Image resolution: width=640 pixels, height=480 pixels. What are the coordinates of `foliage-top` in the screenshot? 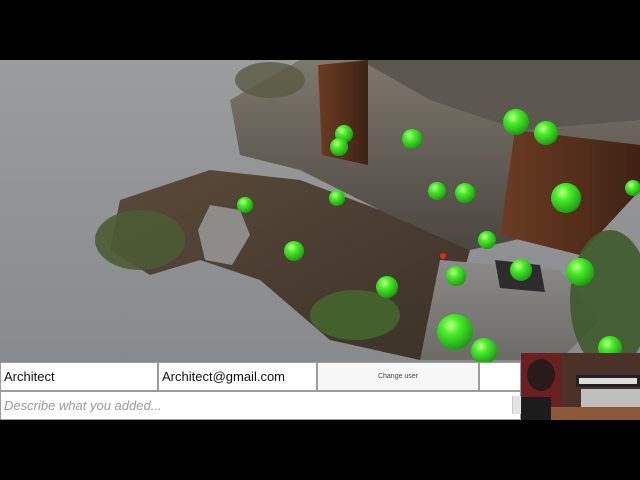 It's located at (270, 80).